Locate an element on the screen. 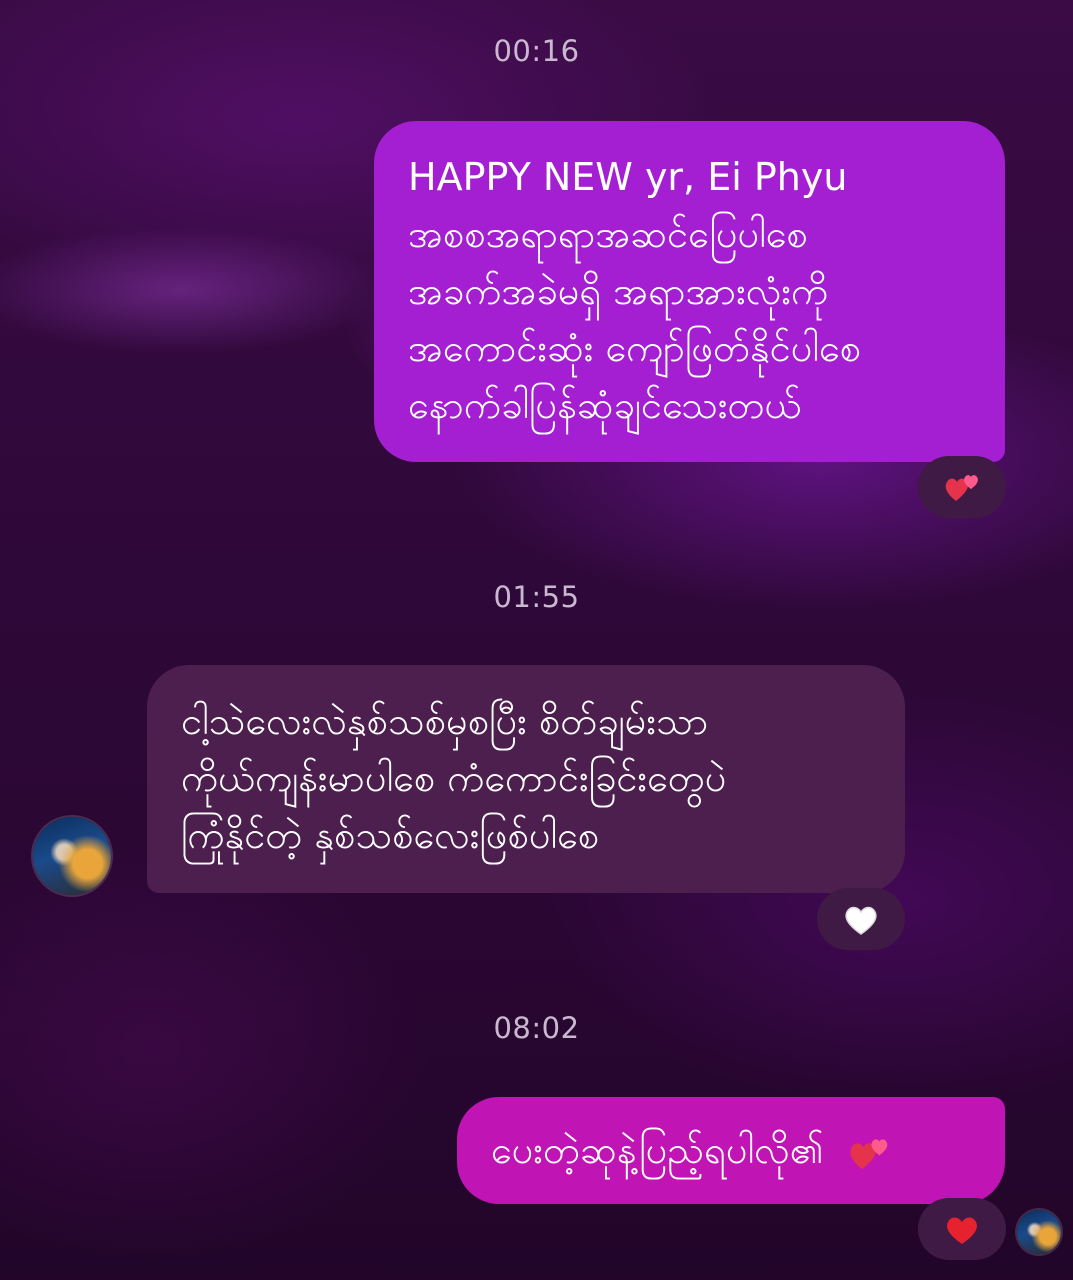 The width and height of the screenshot is (1073, 1280). timestamp: 01:55 is located at coordinates (536, 597).